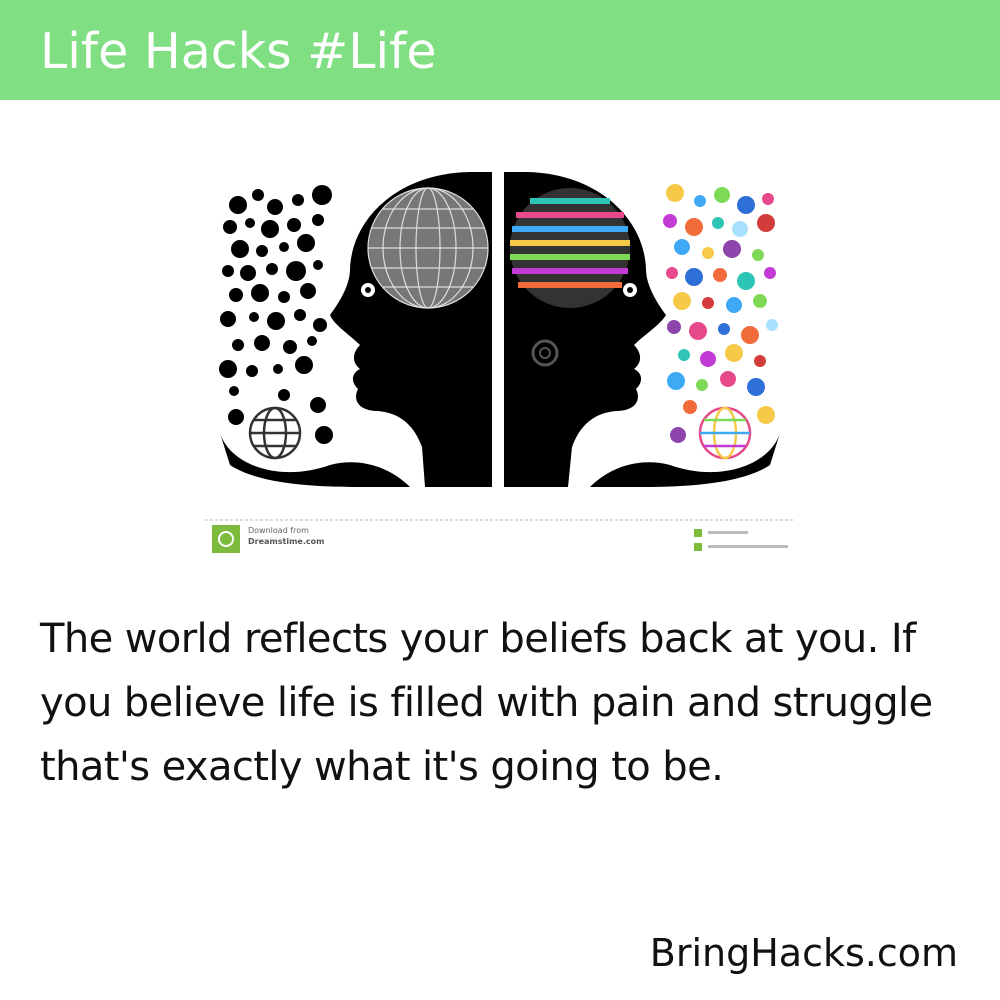 The height and width of the screenshot is (1000, 1000). What do you see at coordinates (720, 313) in the screenshot?
I see `right-dots` at bounding box center [720, 313].